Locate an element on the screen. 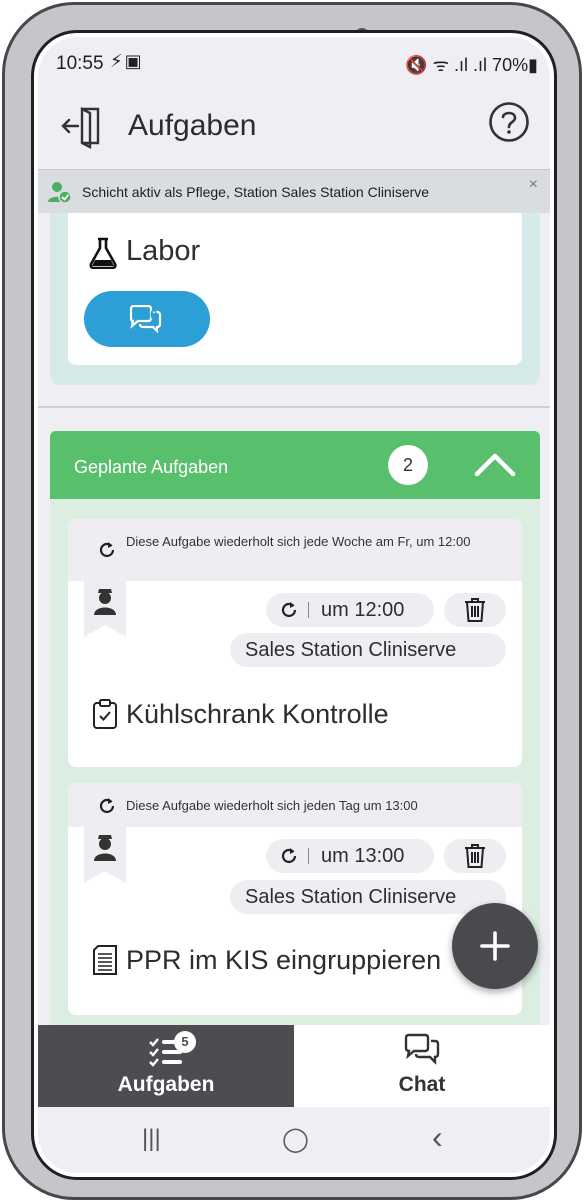 This screenshot has width=586, height=1204. status-bar: 10:55 ⚡▣ 🔇 ᯤ .ıl .ıl 70%▮ is located at coordinates (294, 66).